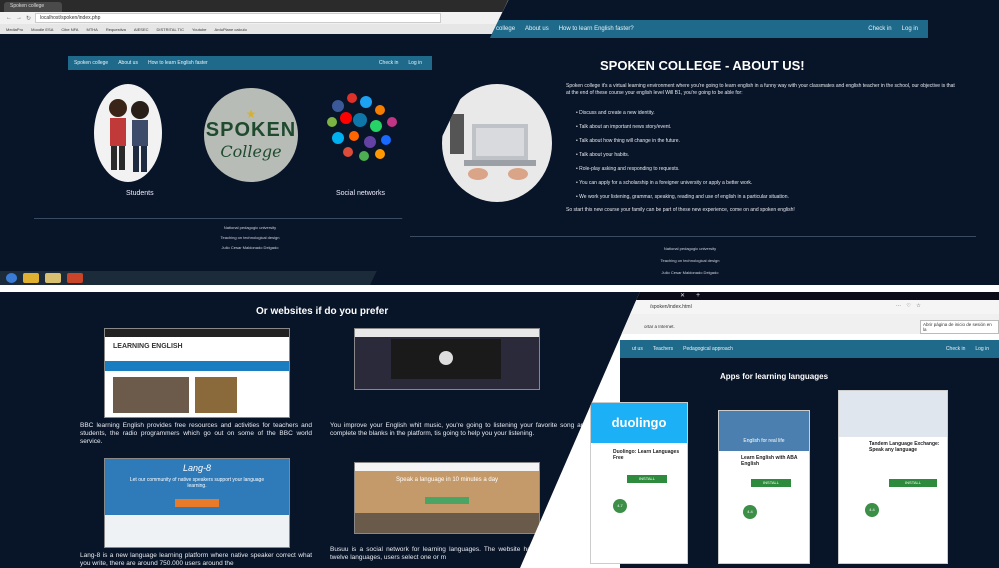  I want to click on new-tab-icon: +, so click(698, 295).